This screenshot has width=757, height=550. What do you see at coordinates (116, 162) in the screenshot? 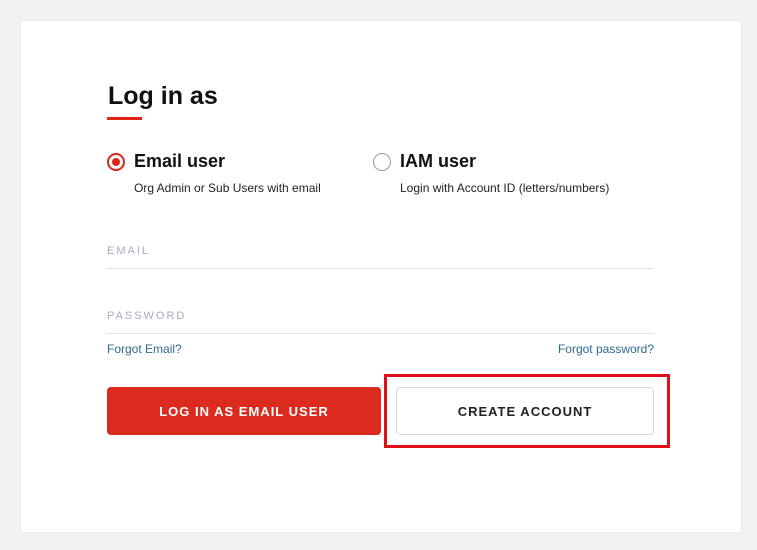
I see `radio-checked-icon` at bounding box center [116, 162].